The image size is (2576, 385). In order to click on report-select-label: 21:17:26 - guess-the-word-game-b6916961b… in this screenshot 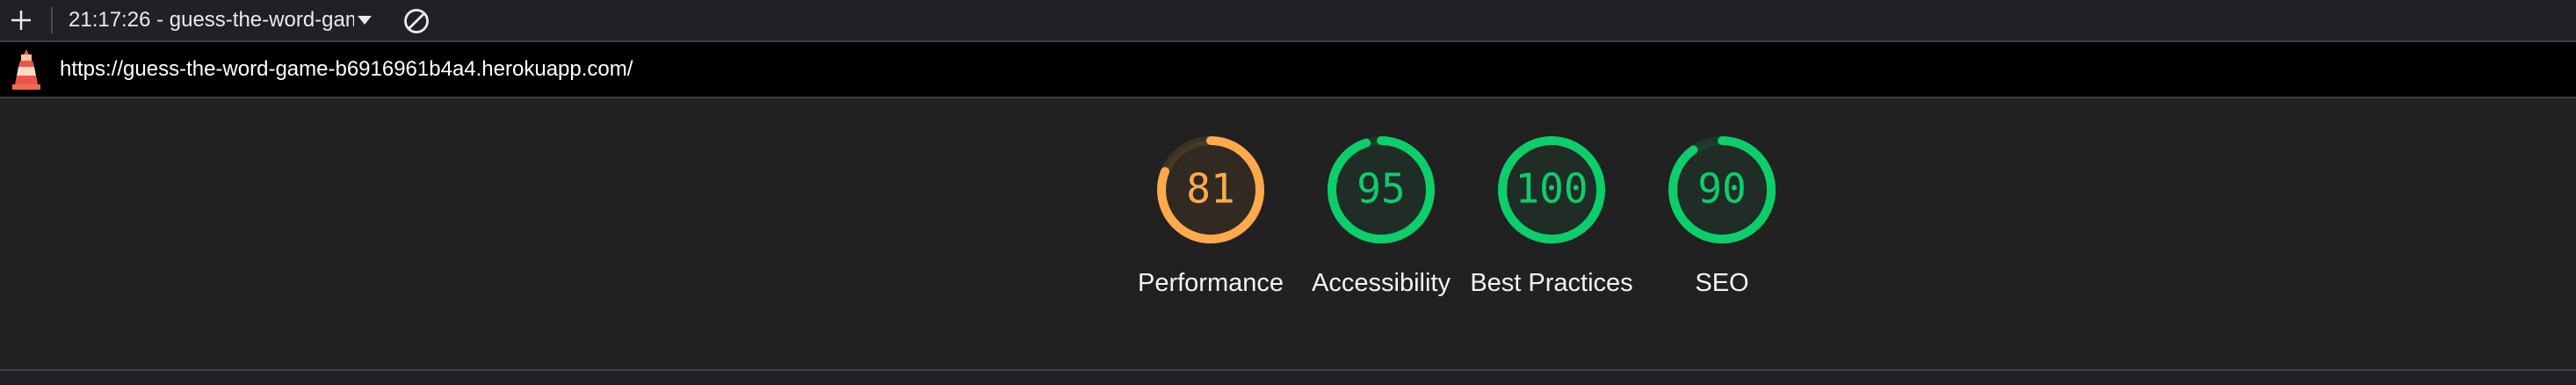, I will do `click(211, 20)`.